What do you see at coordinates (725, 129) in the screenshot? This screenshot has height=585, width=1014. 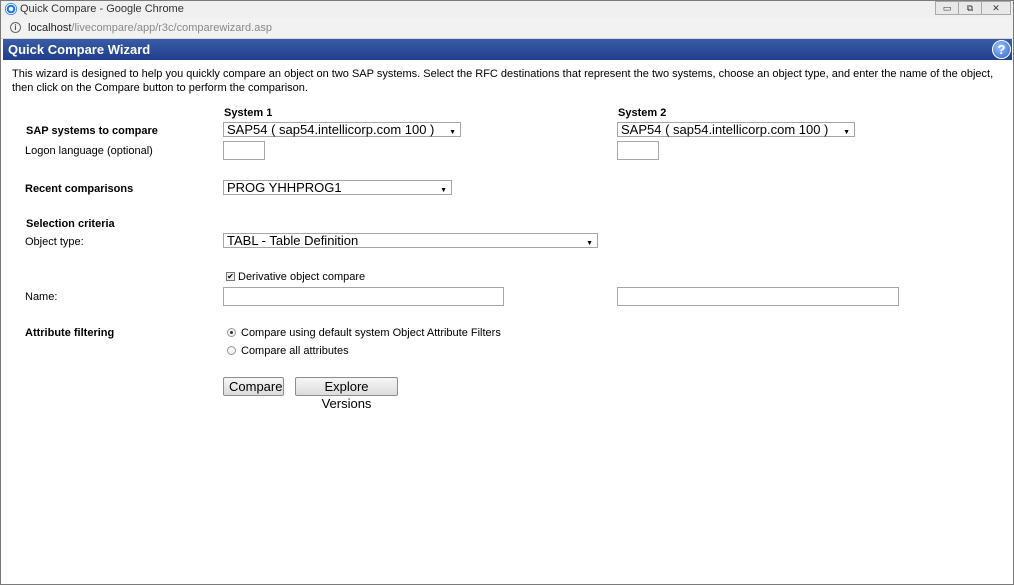 I see `system2-select-value: SAP54 ( sap54.intellicorp.com 100 )` at bounding box center [725, 129].